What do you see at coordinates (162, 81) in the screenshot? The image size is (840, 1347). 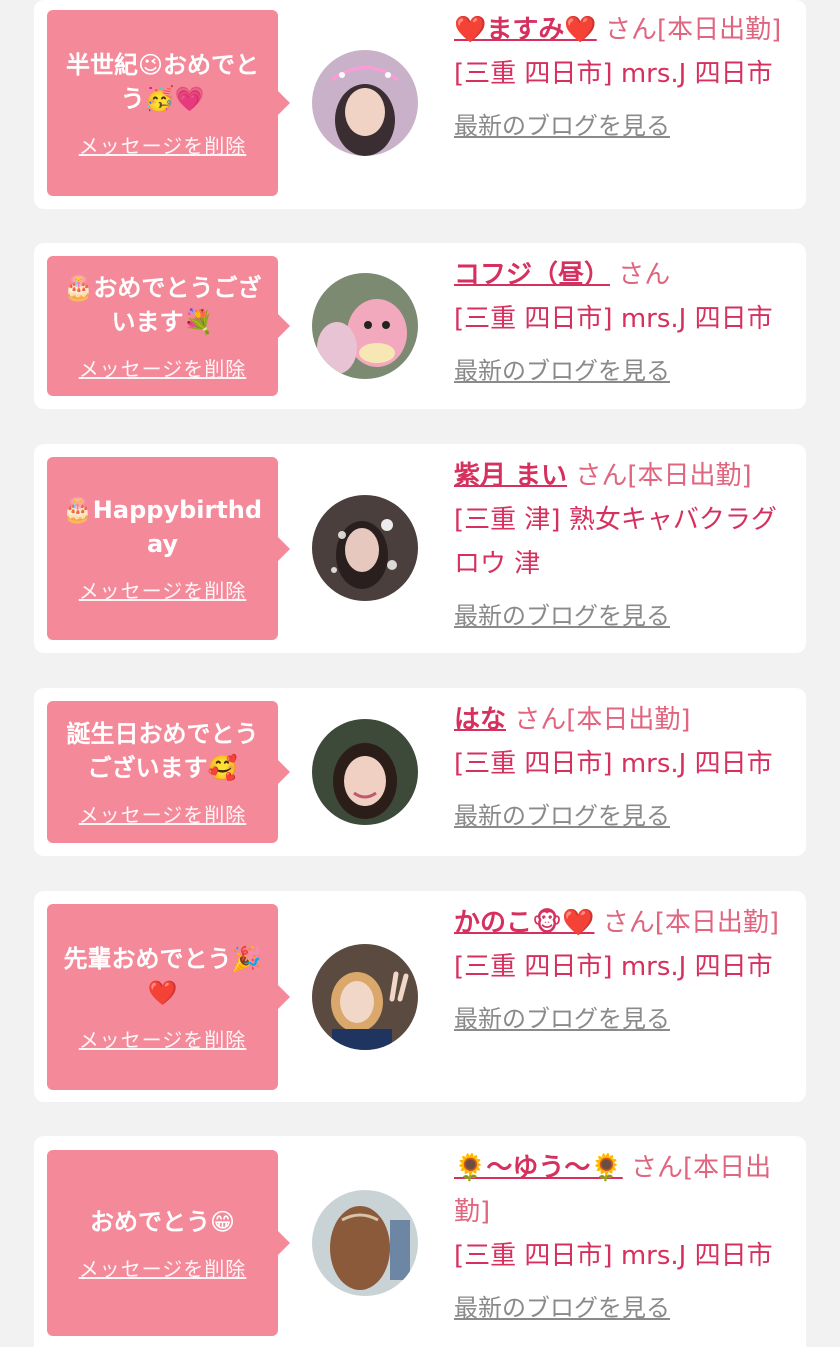 I see `message-text: 半世紀😉おめでとう🥳💗` at bounding box center [162, 81].